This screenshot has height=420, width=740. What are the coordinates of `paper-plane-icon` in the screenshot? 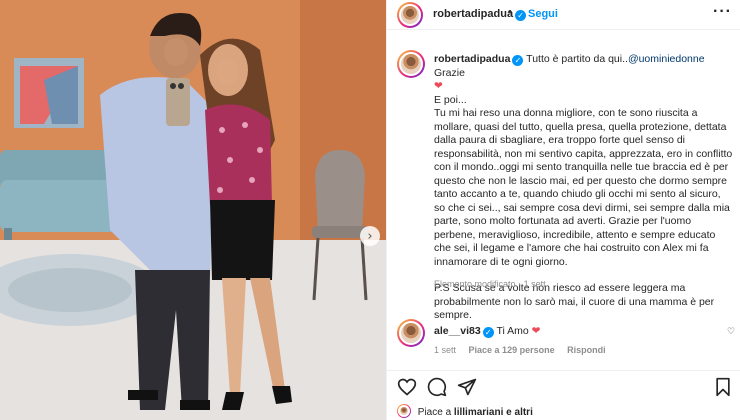 It's located at (467, 387).